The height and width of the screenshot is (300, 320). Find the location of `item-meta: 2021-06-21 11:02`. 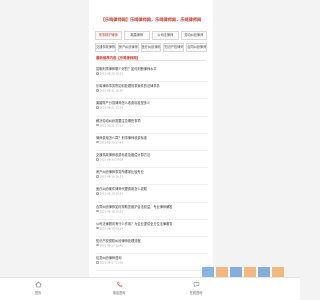

item-meta: 2021-06-21 11:02 is located at coordinates (152, 125).